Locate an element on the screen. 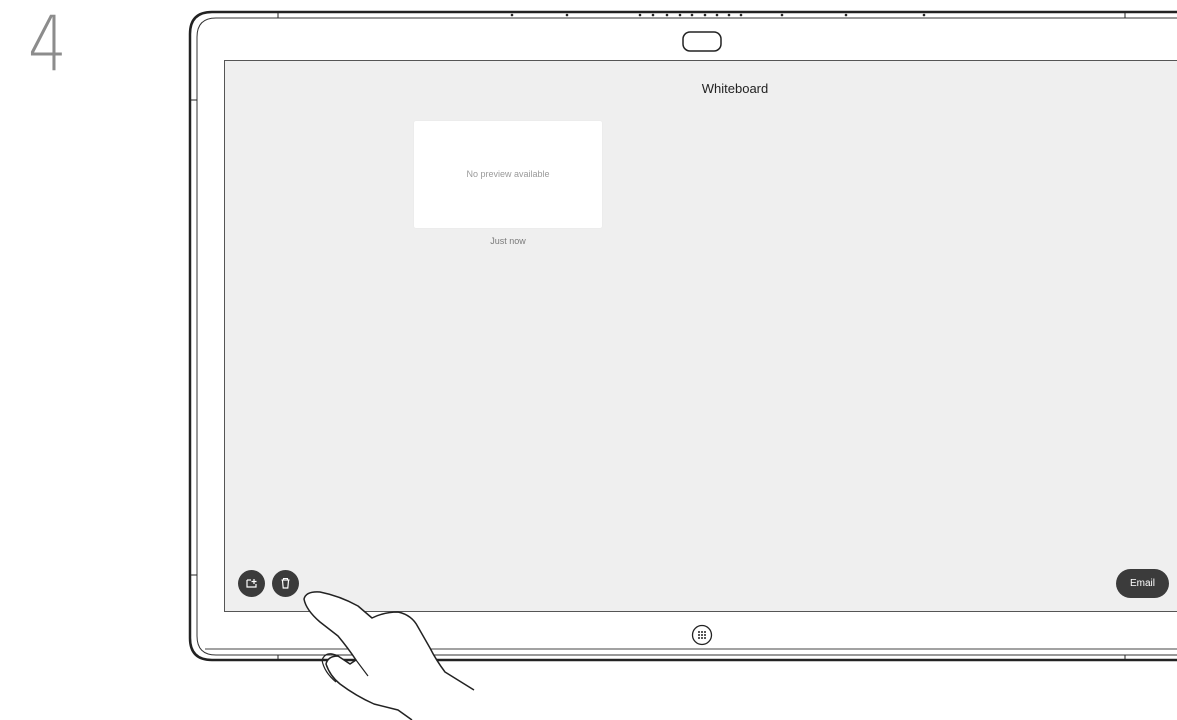 The height and width of the screenshot is (720, 1177). share-icon is located at coordinates (251, 583).